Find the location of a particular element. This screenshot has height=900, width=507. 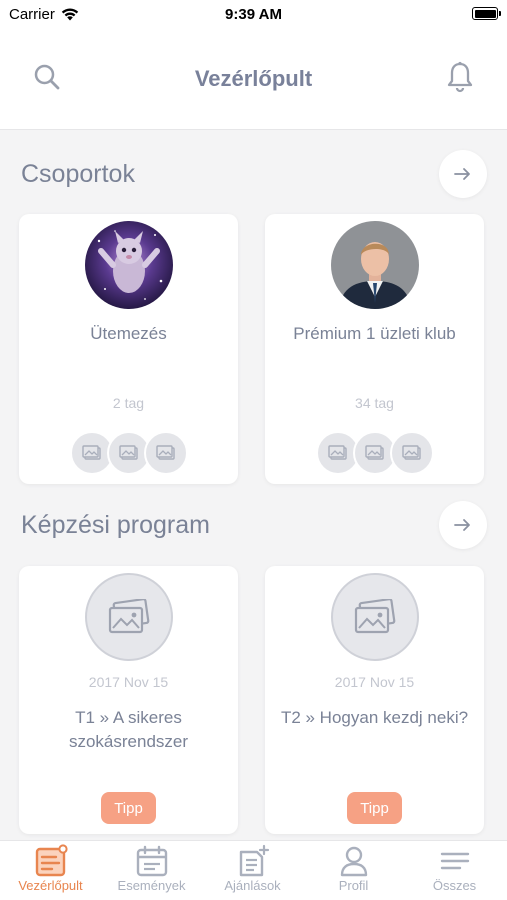

tab-label: Vezérlőpult is located at coordinates (50, 885).